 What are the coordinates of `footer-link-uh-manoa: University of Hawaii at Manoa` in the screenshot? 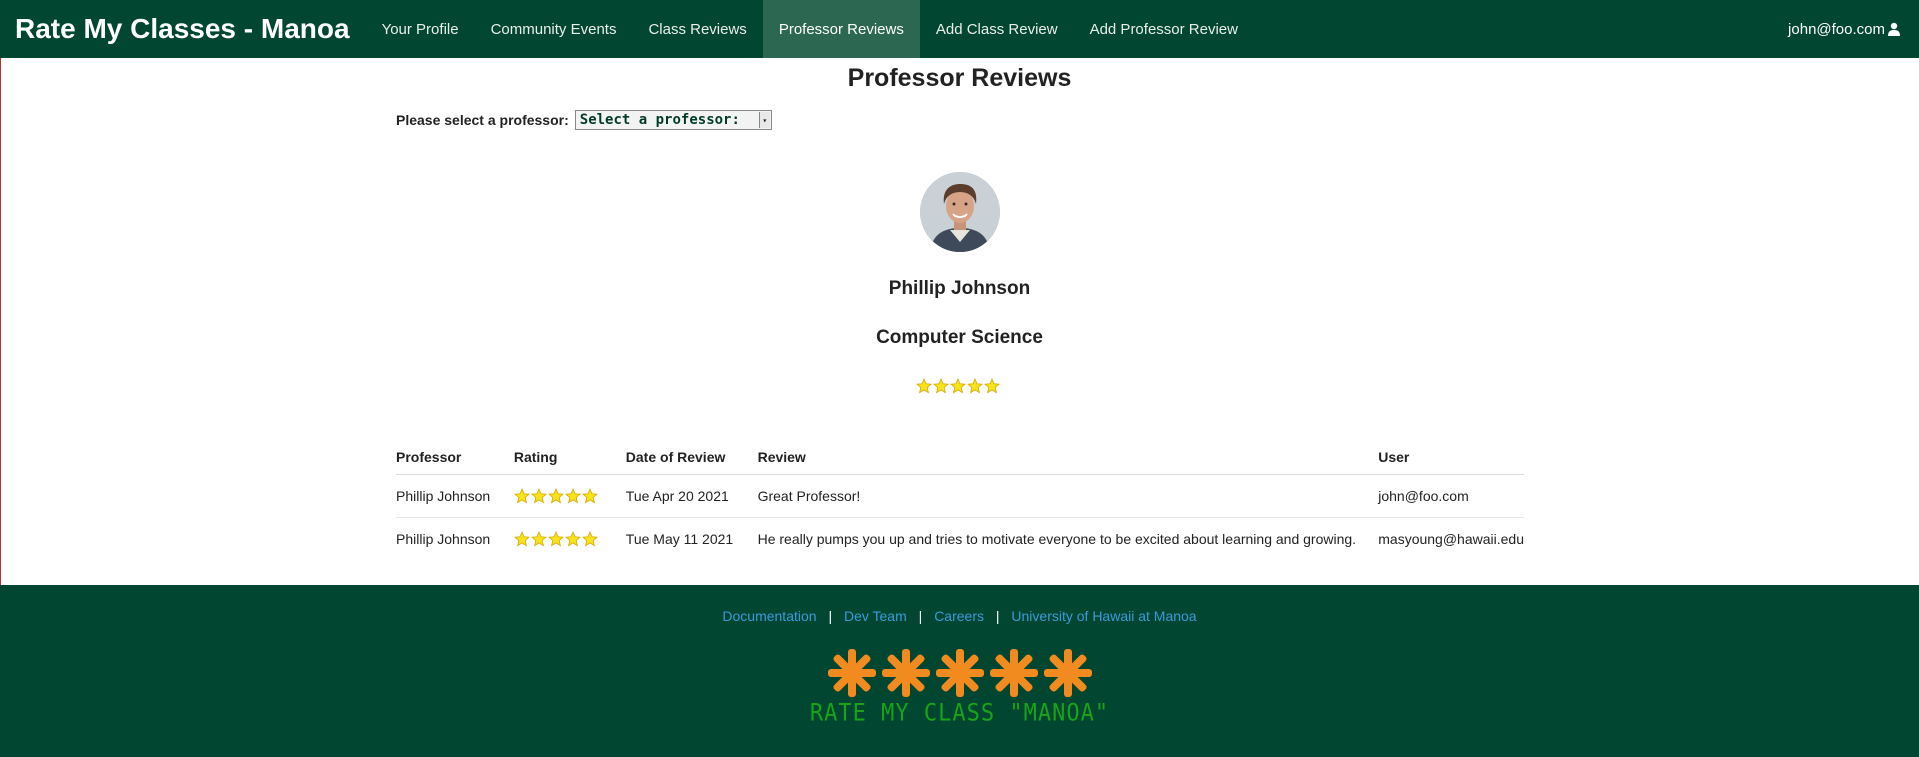 It's located at (1103, 616).